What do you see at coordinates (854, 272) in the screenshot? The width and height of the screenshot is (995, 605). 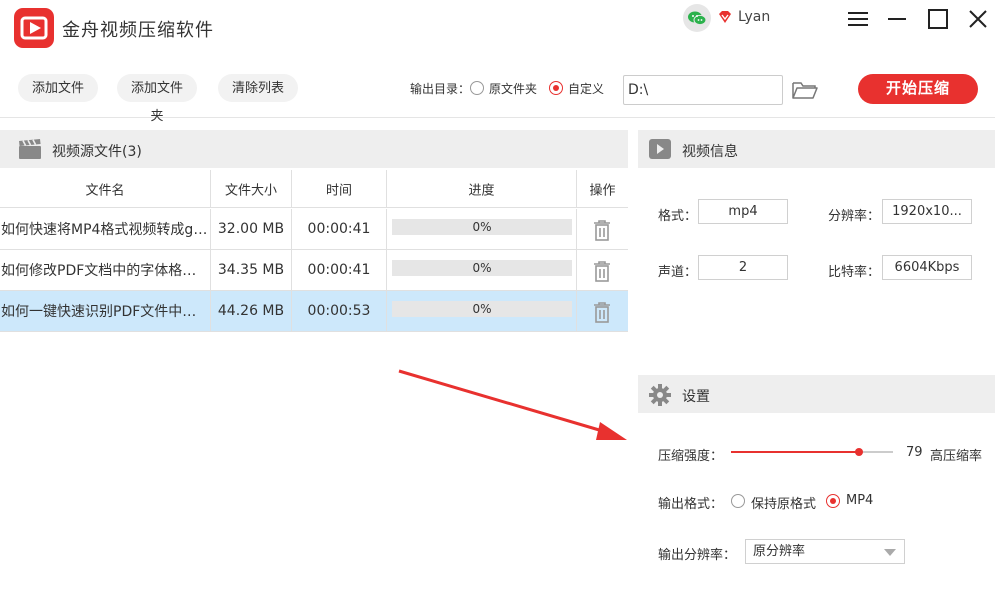 I see `bitrate-label: 比特率：` at bounding box center [854, 272].